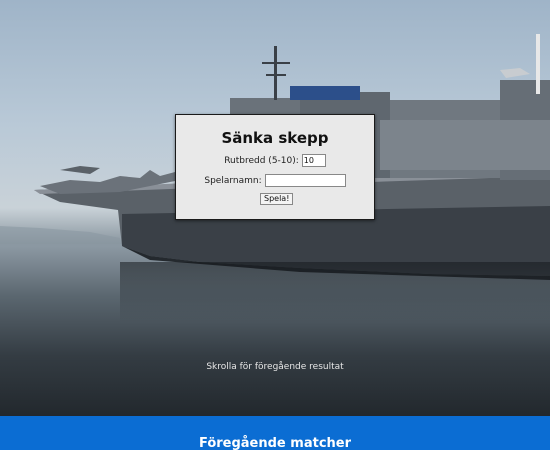 This screenshot has height=451, width=550. I want to click on grid-width-input, so click(313, 160).